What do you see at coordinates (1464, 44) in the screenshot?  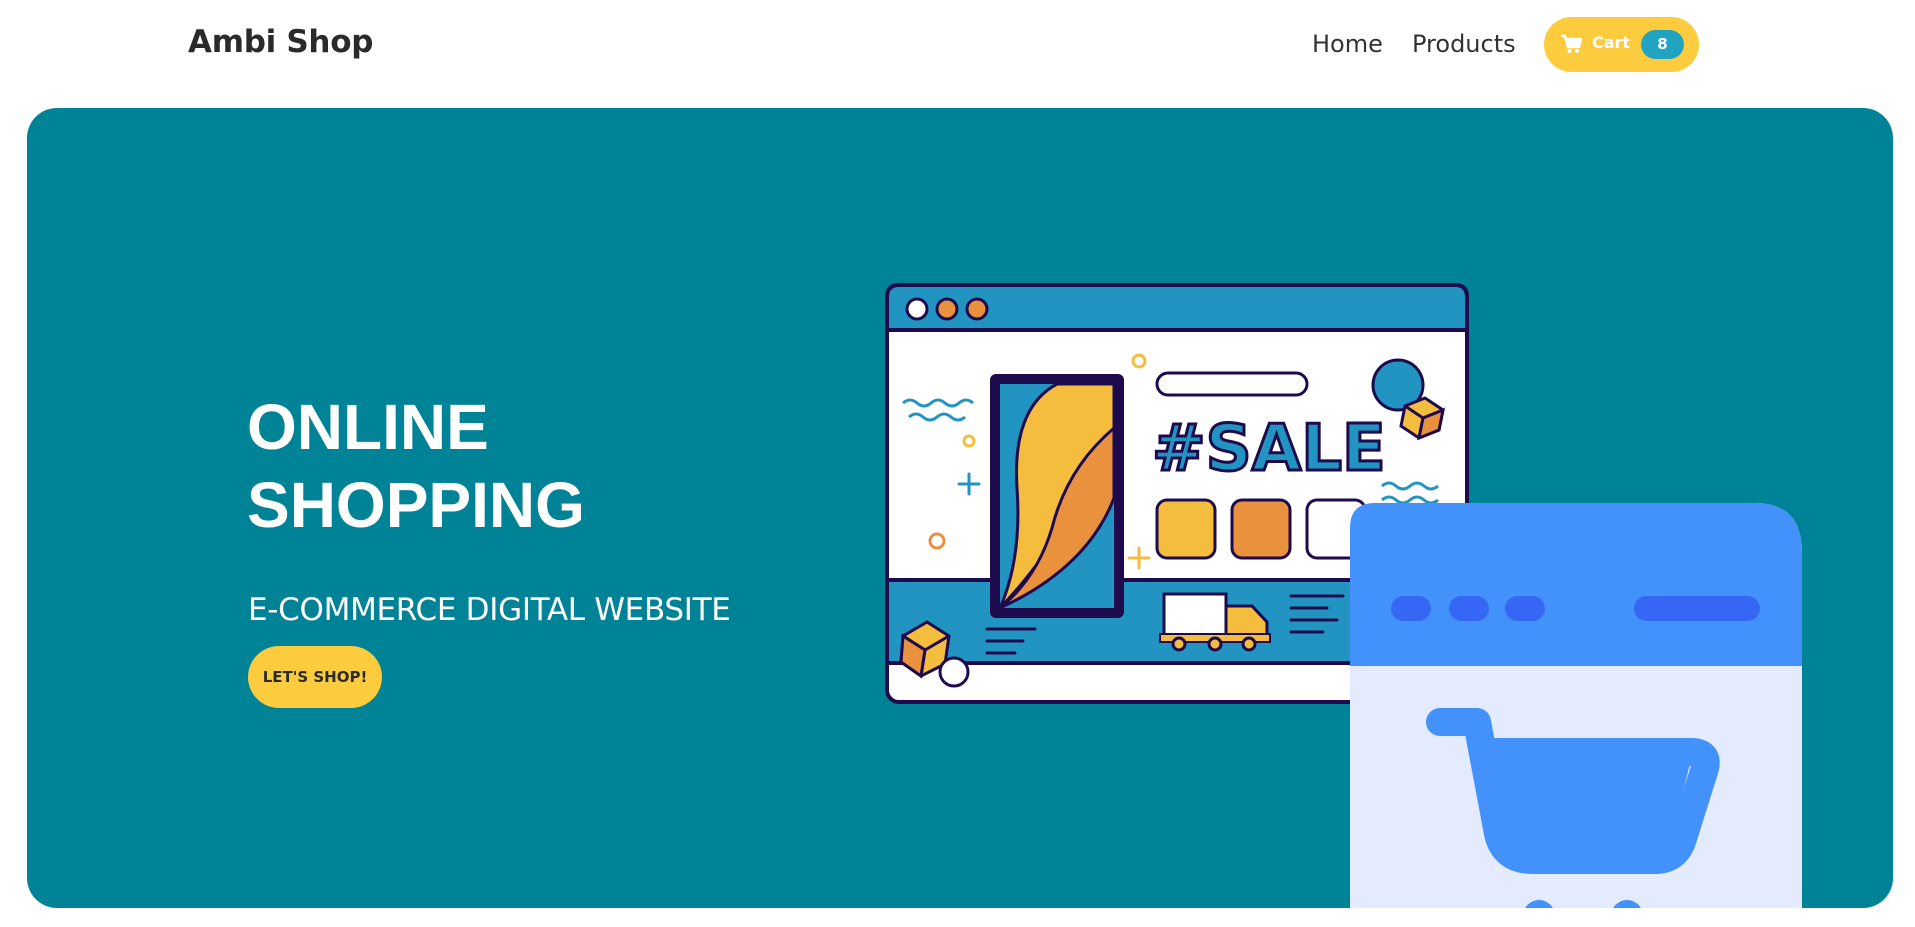 I see `nav-link-products: Products` at bounding box center [1464, 44].